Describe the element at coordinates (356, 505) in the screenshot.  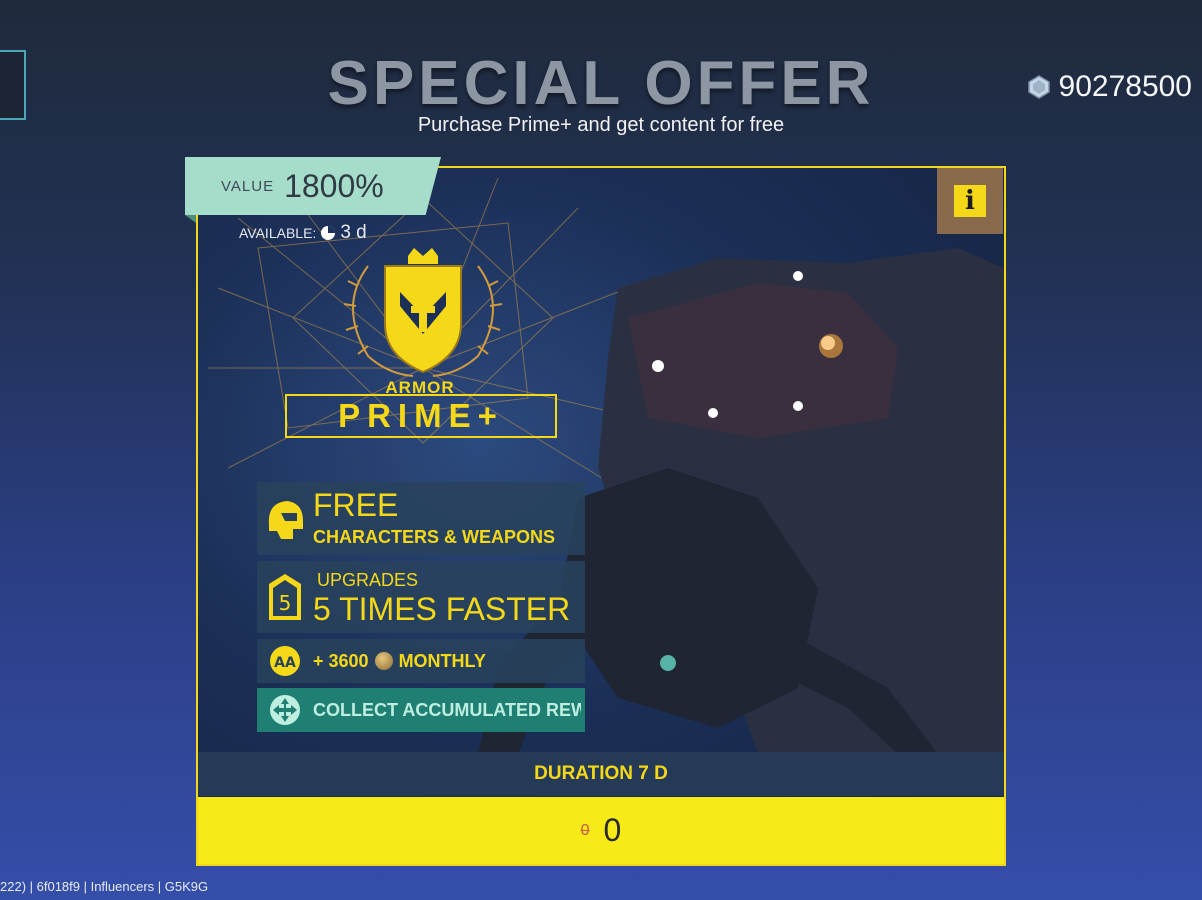
I see `feature-free-title: FREE` at that location.